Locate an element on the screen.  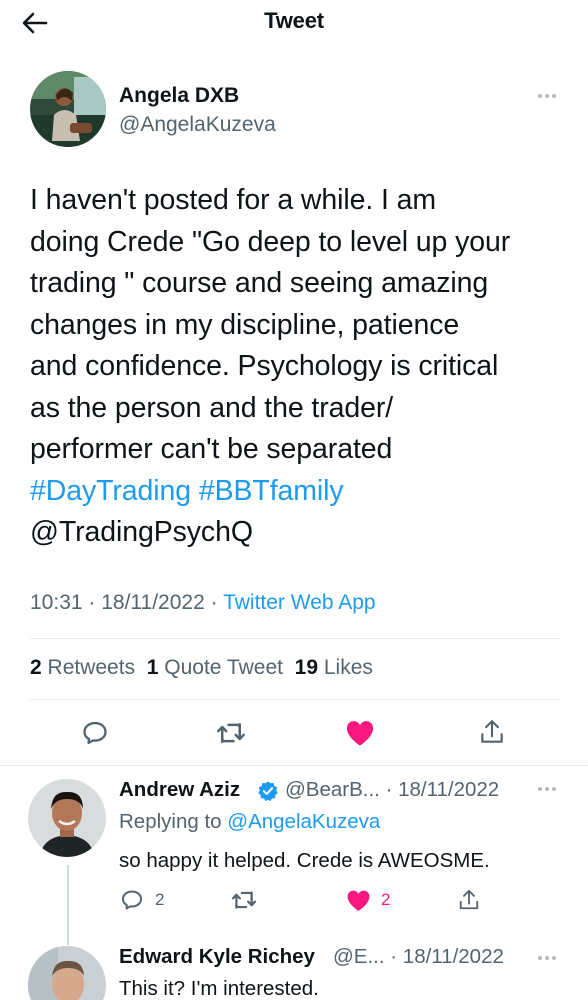
reply-handle-date: @E... · 18/11/2022 is located at coordinates (418, 957).